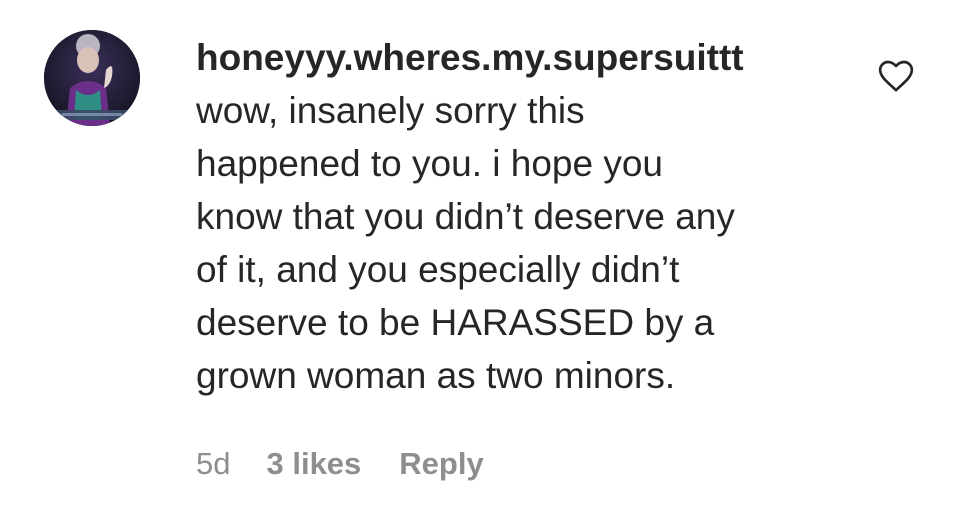 This screenshot has height=524, width=980. I want to click on comment-text-line: wow, insanely sorry this, so click(390, 110).